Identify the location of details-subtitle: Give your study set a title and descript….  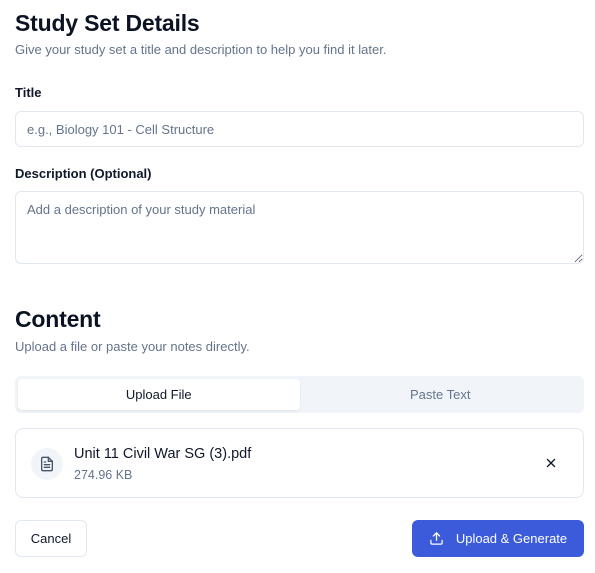
(201, 49).